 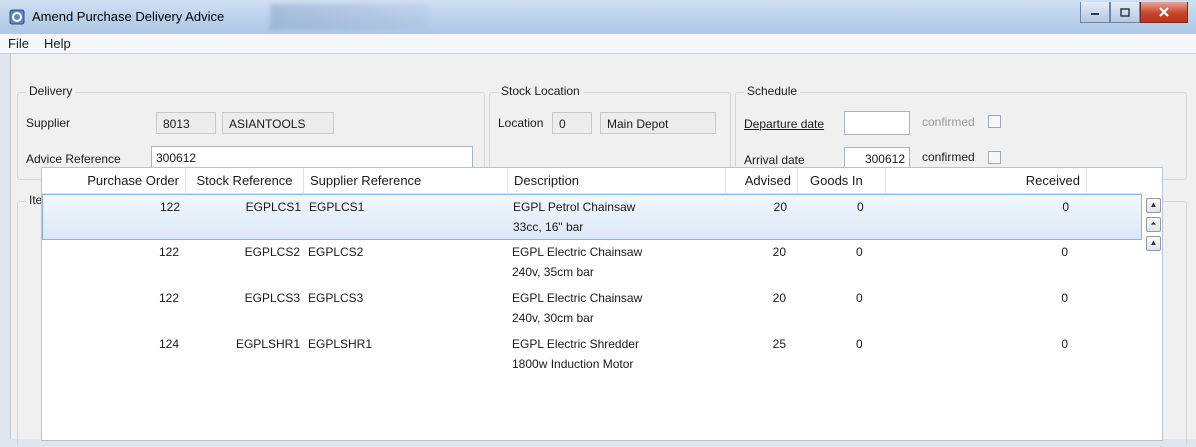 I want to click on cell-description: EGPL Petrol Chainsaw, so click(x=574, y=207).